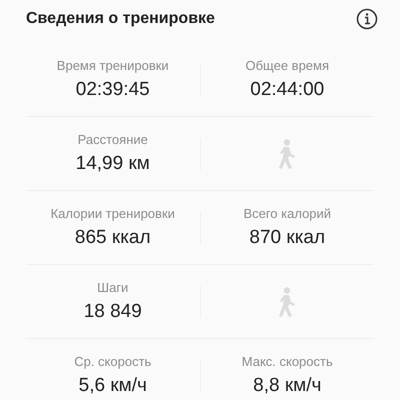 This screenshot has width=400, height=400. I want to click on info-icon, so click(367, 19).